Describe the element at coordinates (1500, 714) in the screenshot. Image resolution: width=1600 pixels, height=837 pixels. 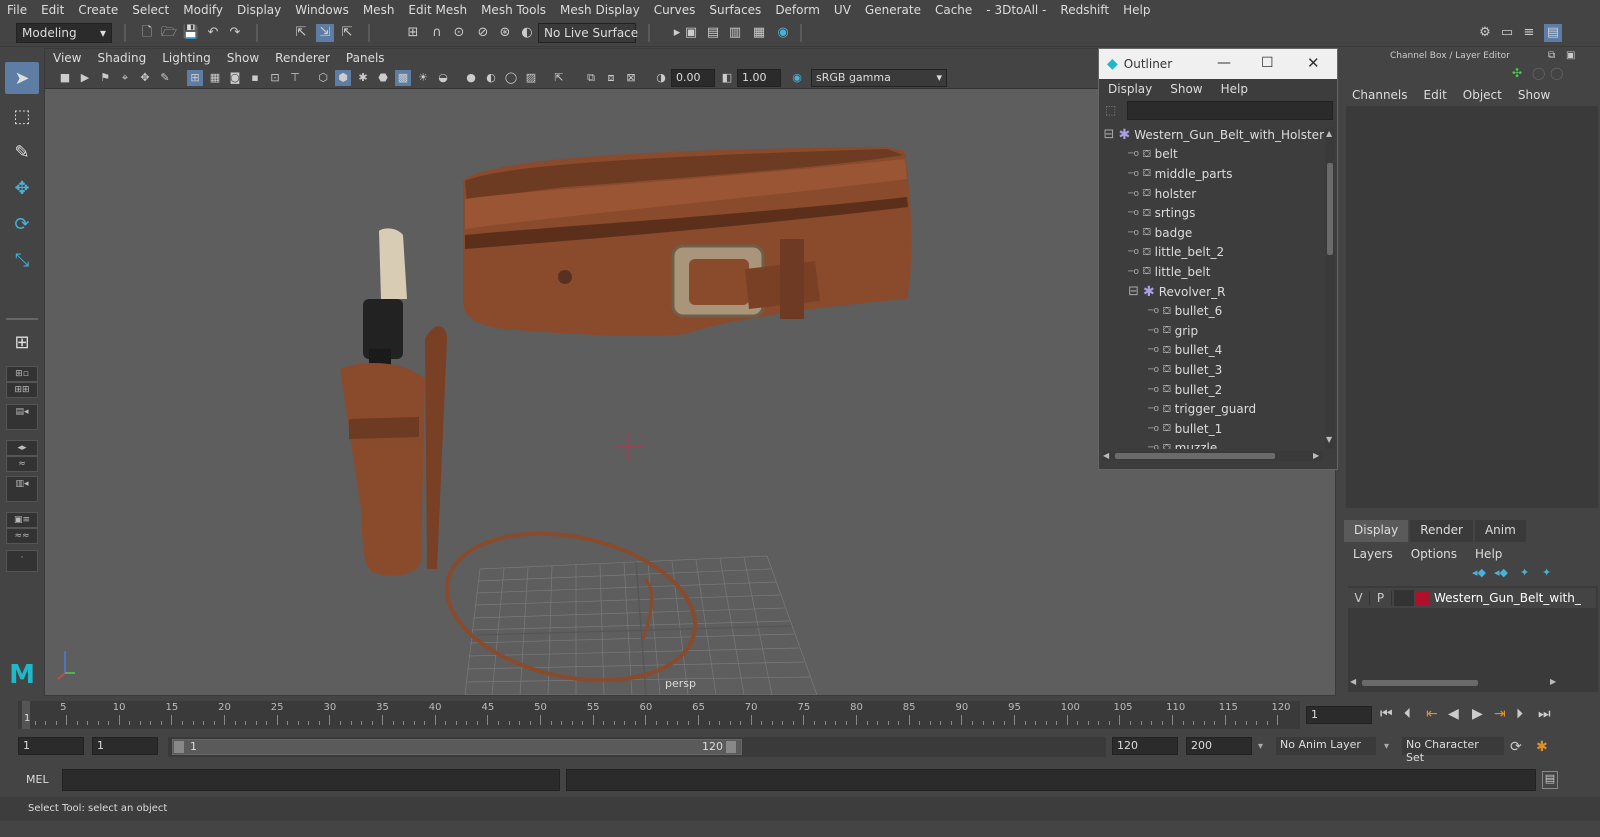
I see `step-forward-key-icon: ⇥` at that location.